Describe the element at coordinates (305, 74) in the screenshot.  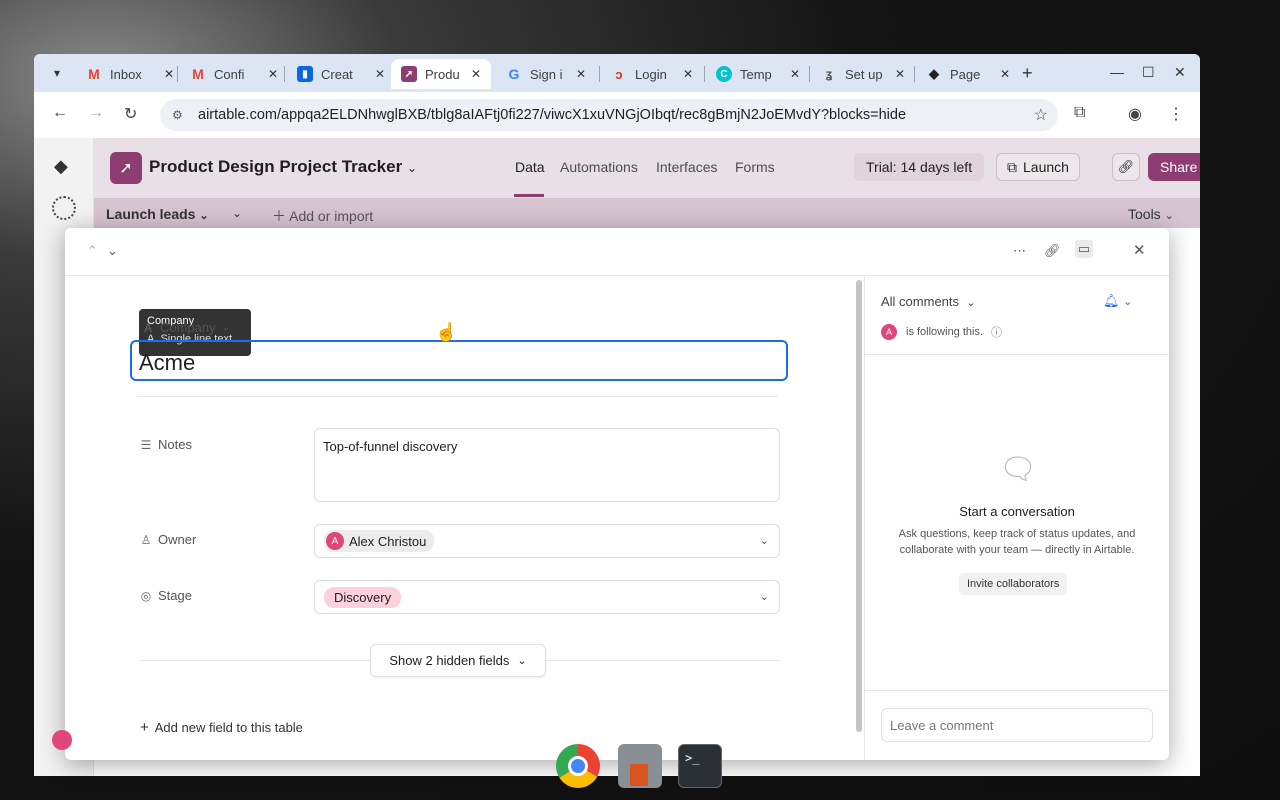
I see `trello-icon: ▮` at that location.